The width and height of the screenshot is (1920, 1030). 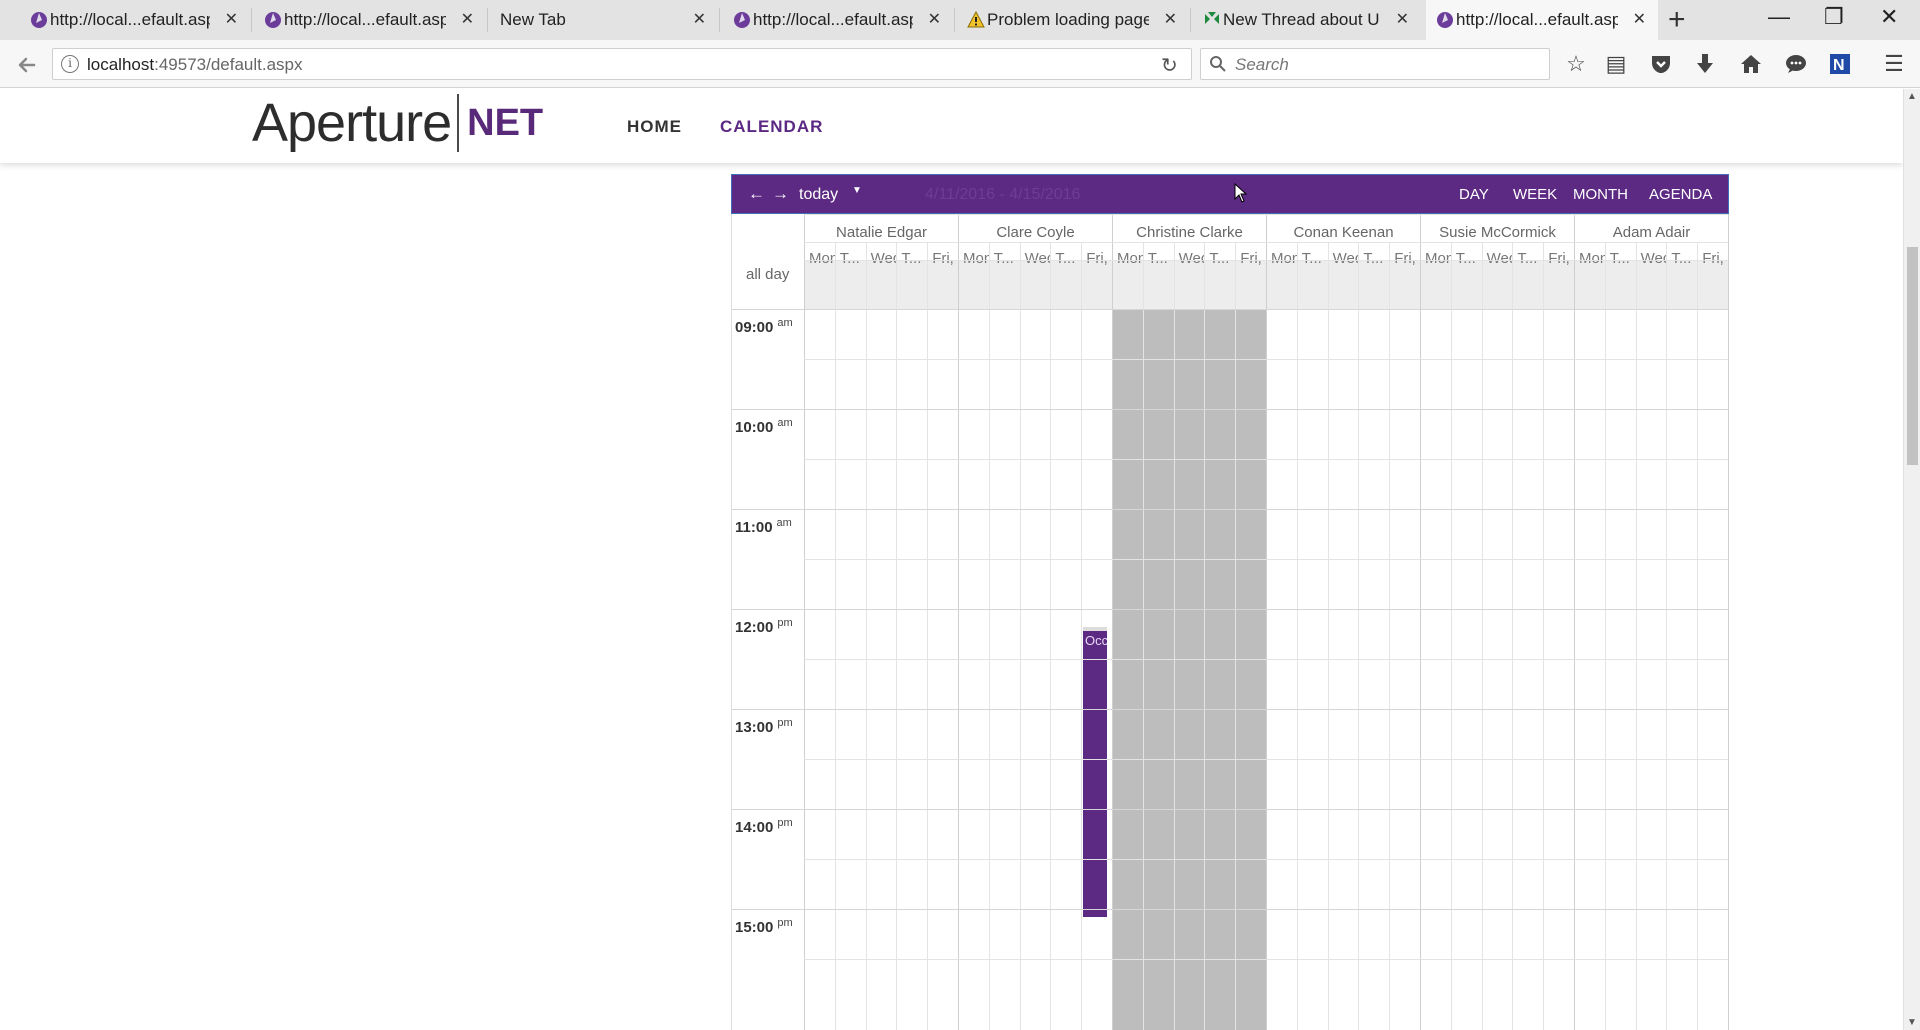 I want to click on url-host: localhost, so click(x=121, y=64).